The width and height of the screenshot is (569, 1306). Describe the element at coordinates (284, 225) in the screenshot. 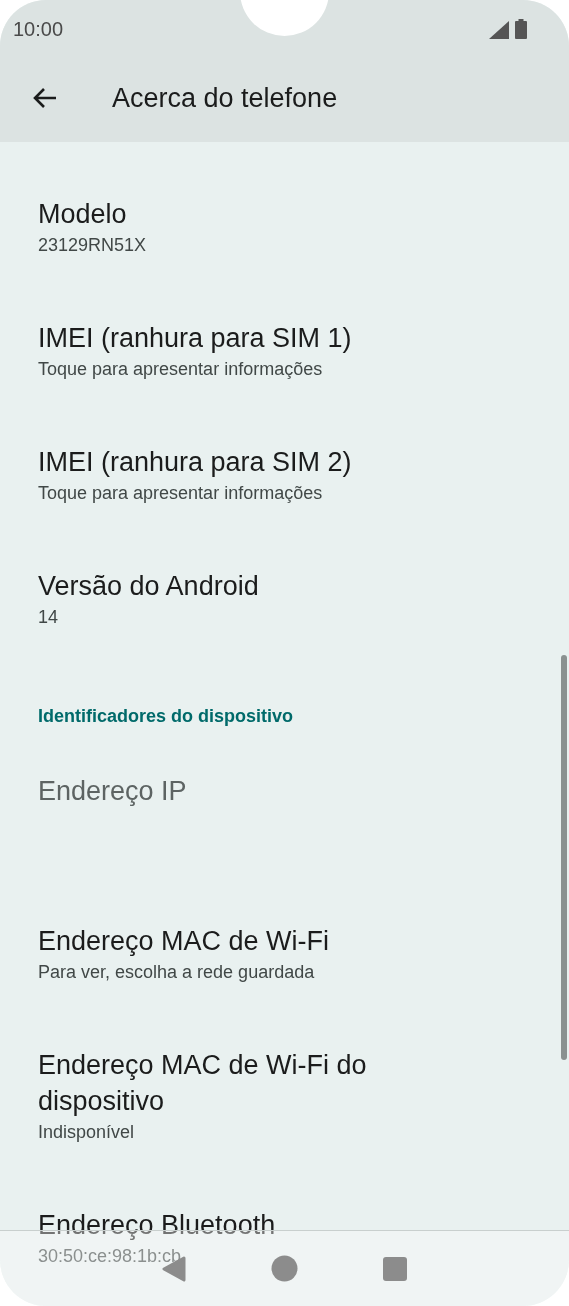

I see `settings-item: Modelo 23129RN51X` at that location.